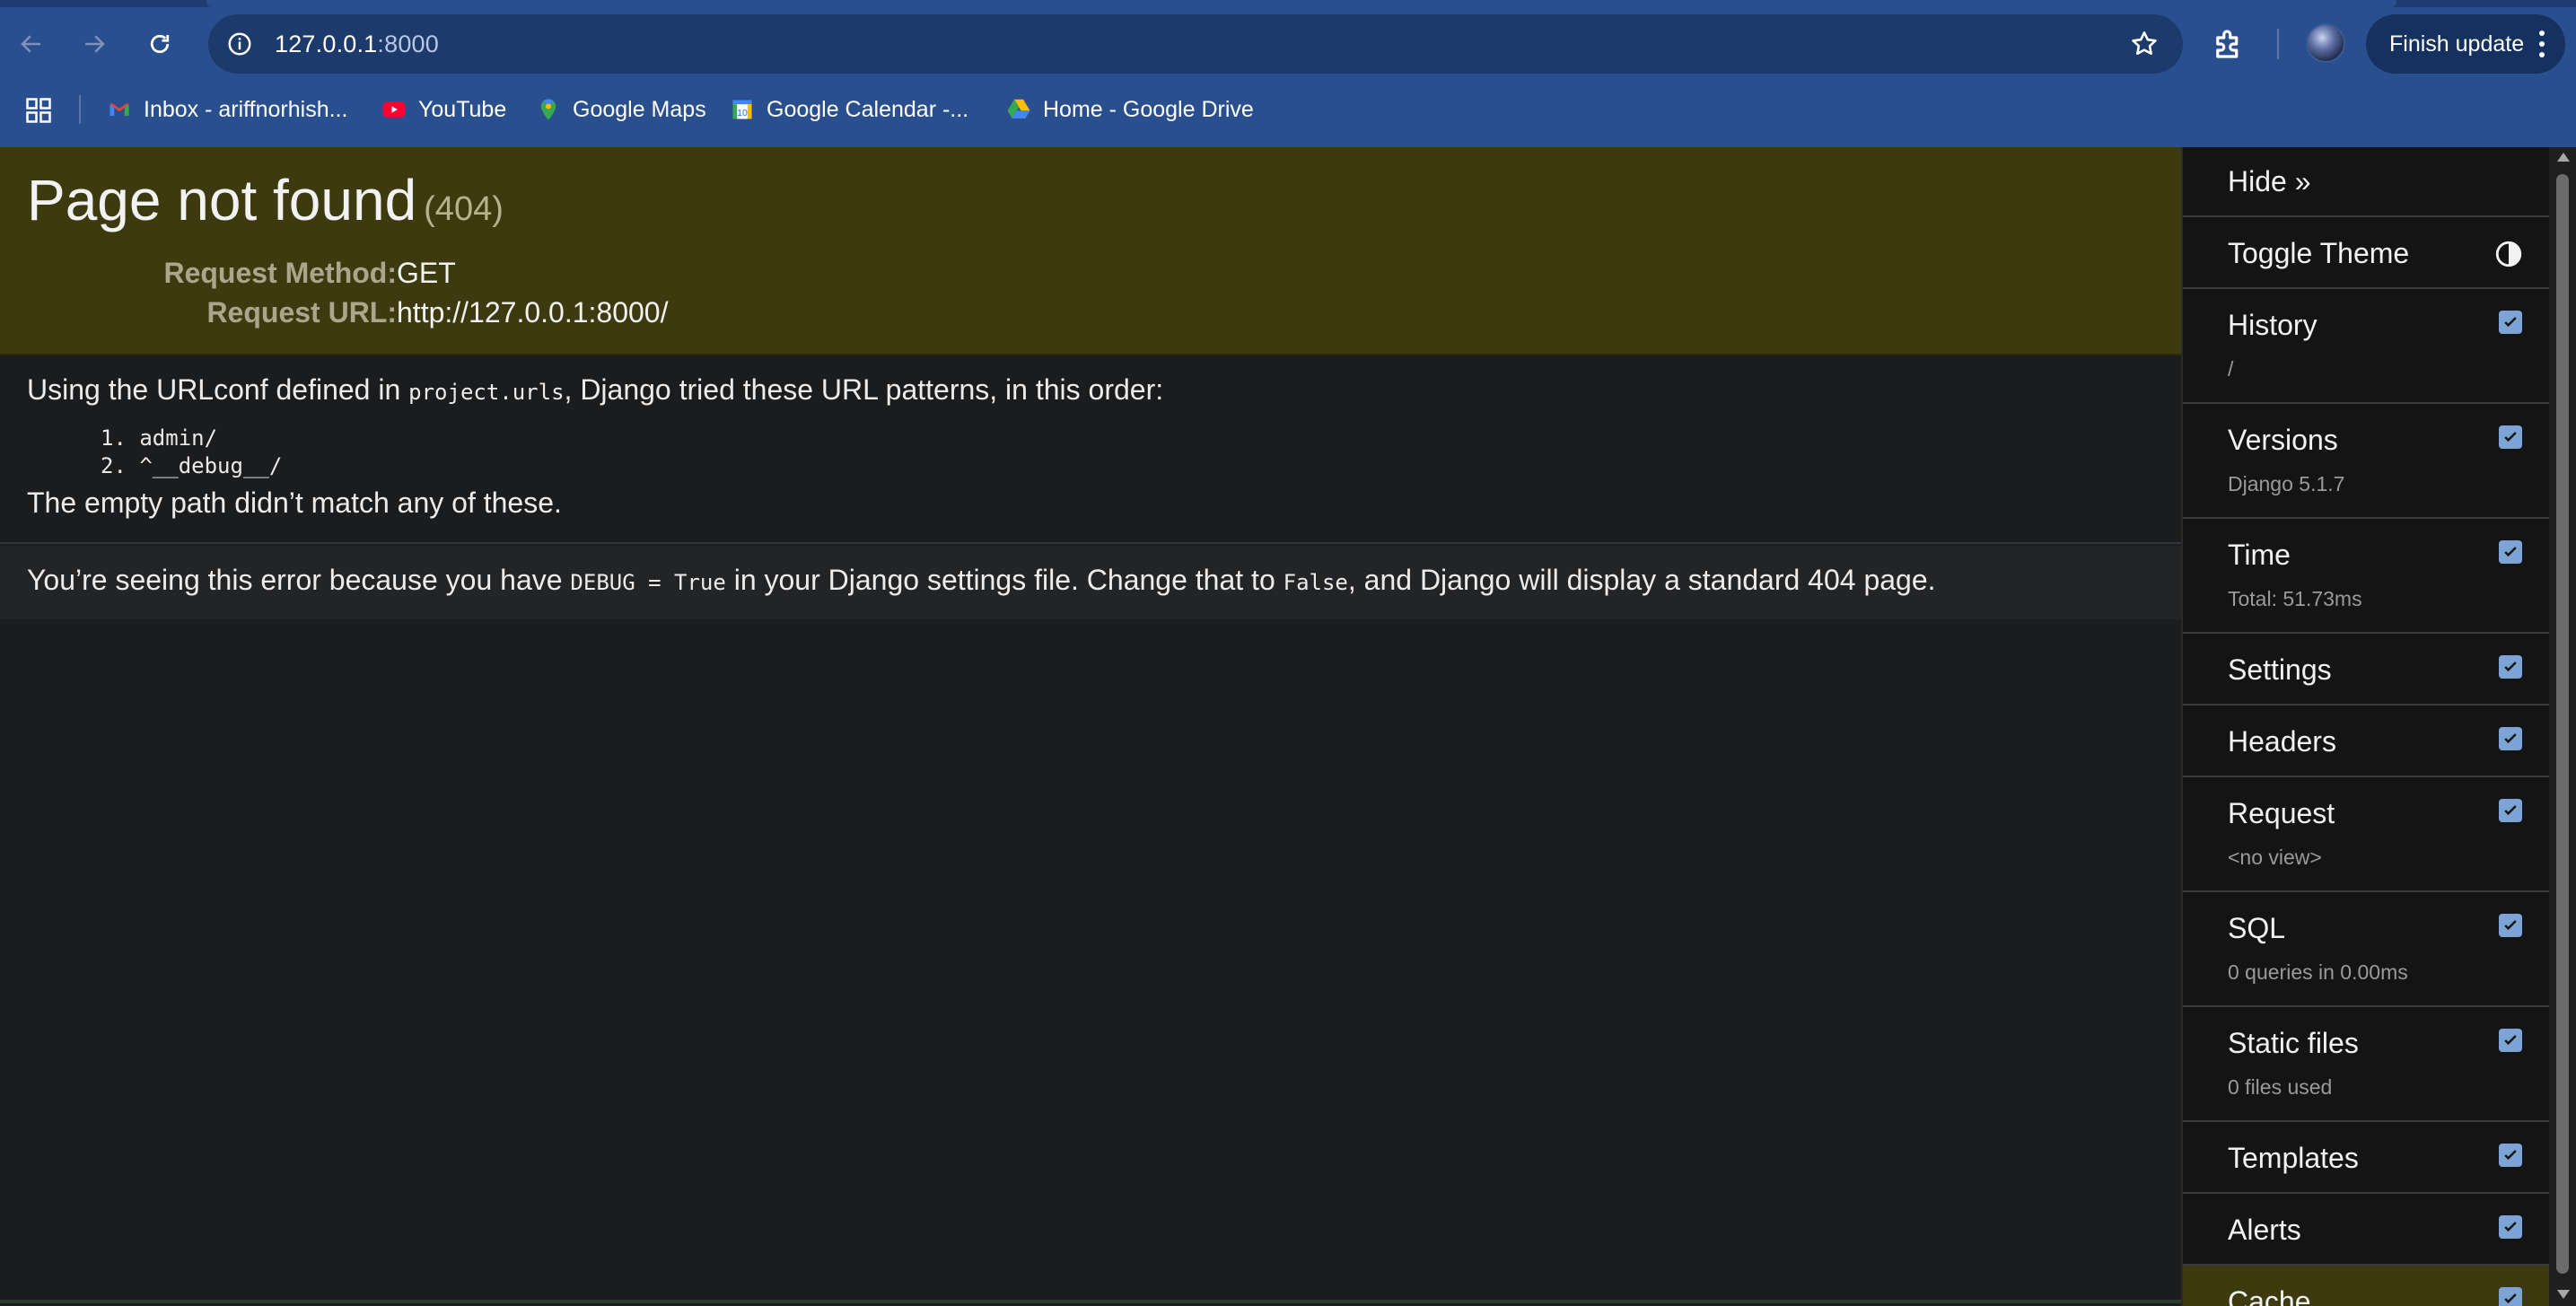 This screenshot has width=2576, height=1306. Describe the element at coordinates (38, 110) in the screenshot. I see `apps-grid-icon` at that location.